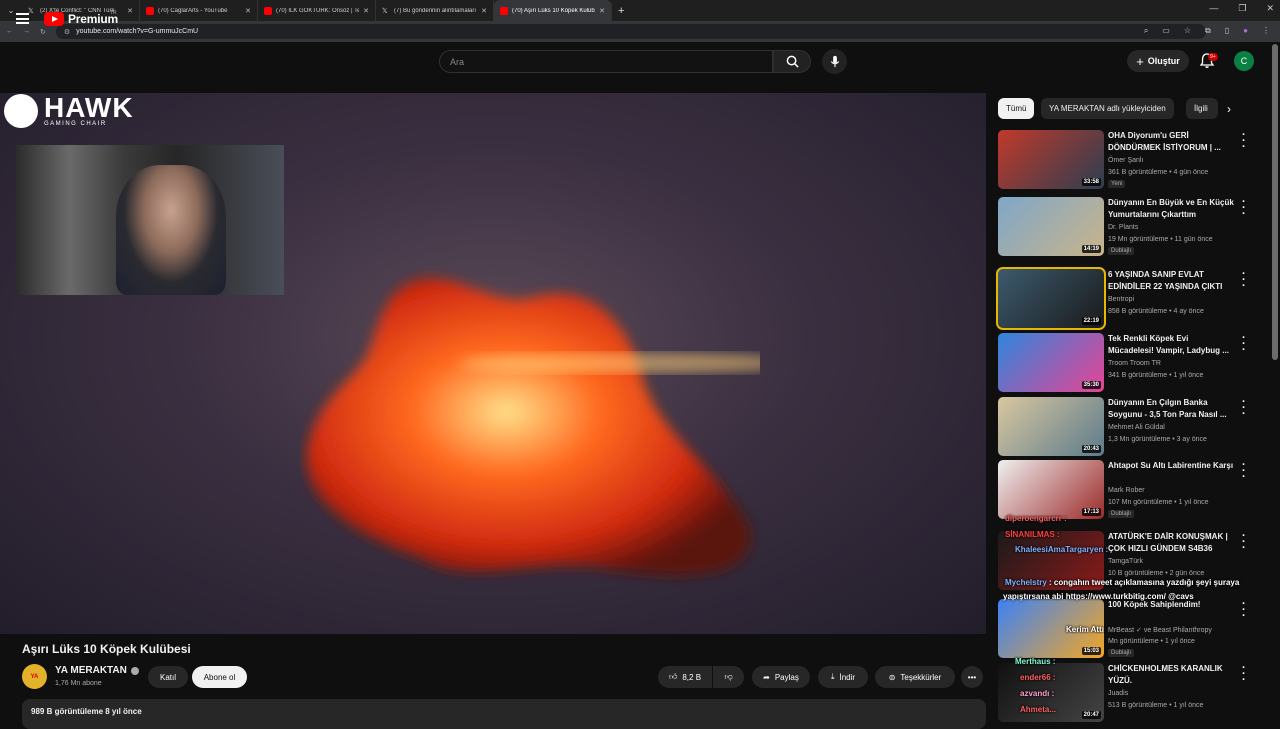  I want to click on forward-icon: →, so click(26, 31).